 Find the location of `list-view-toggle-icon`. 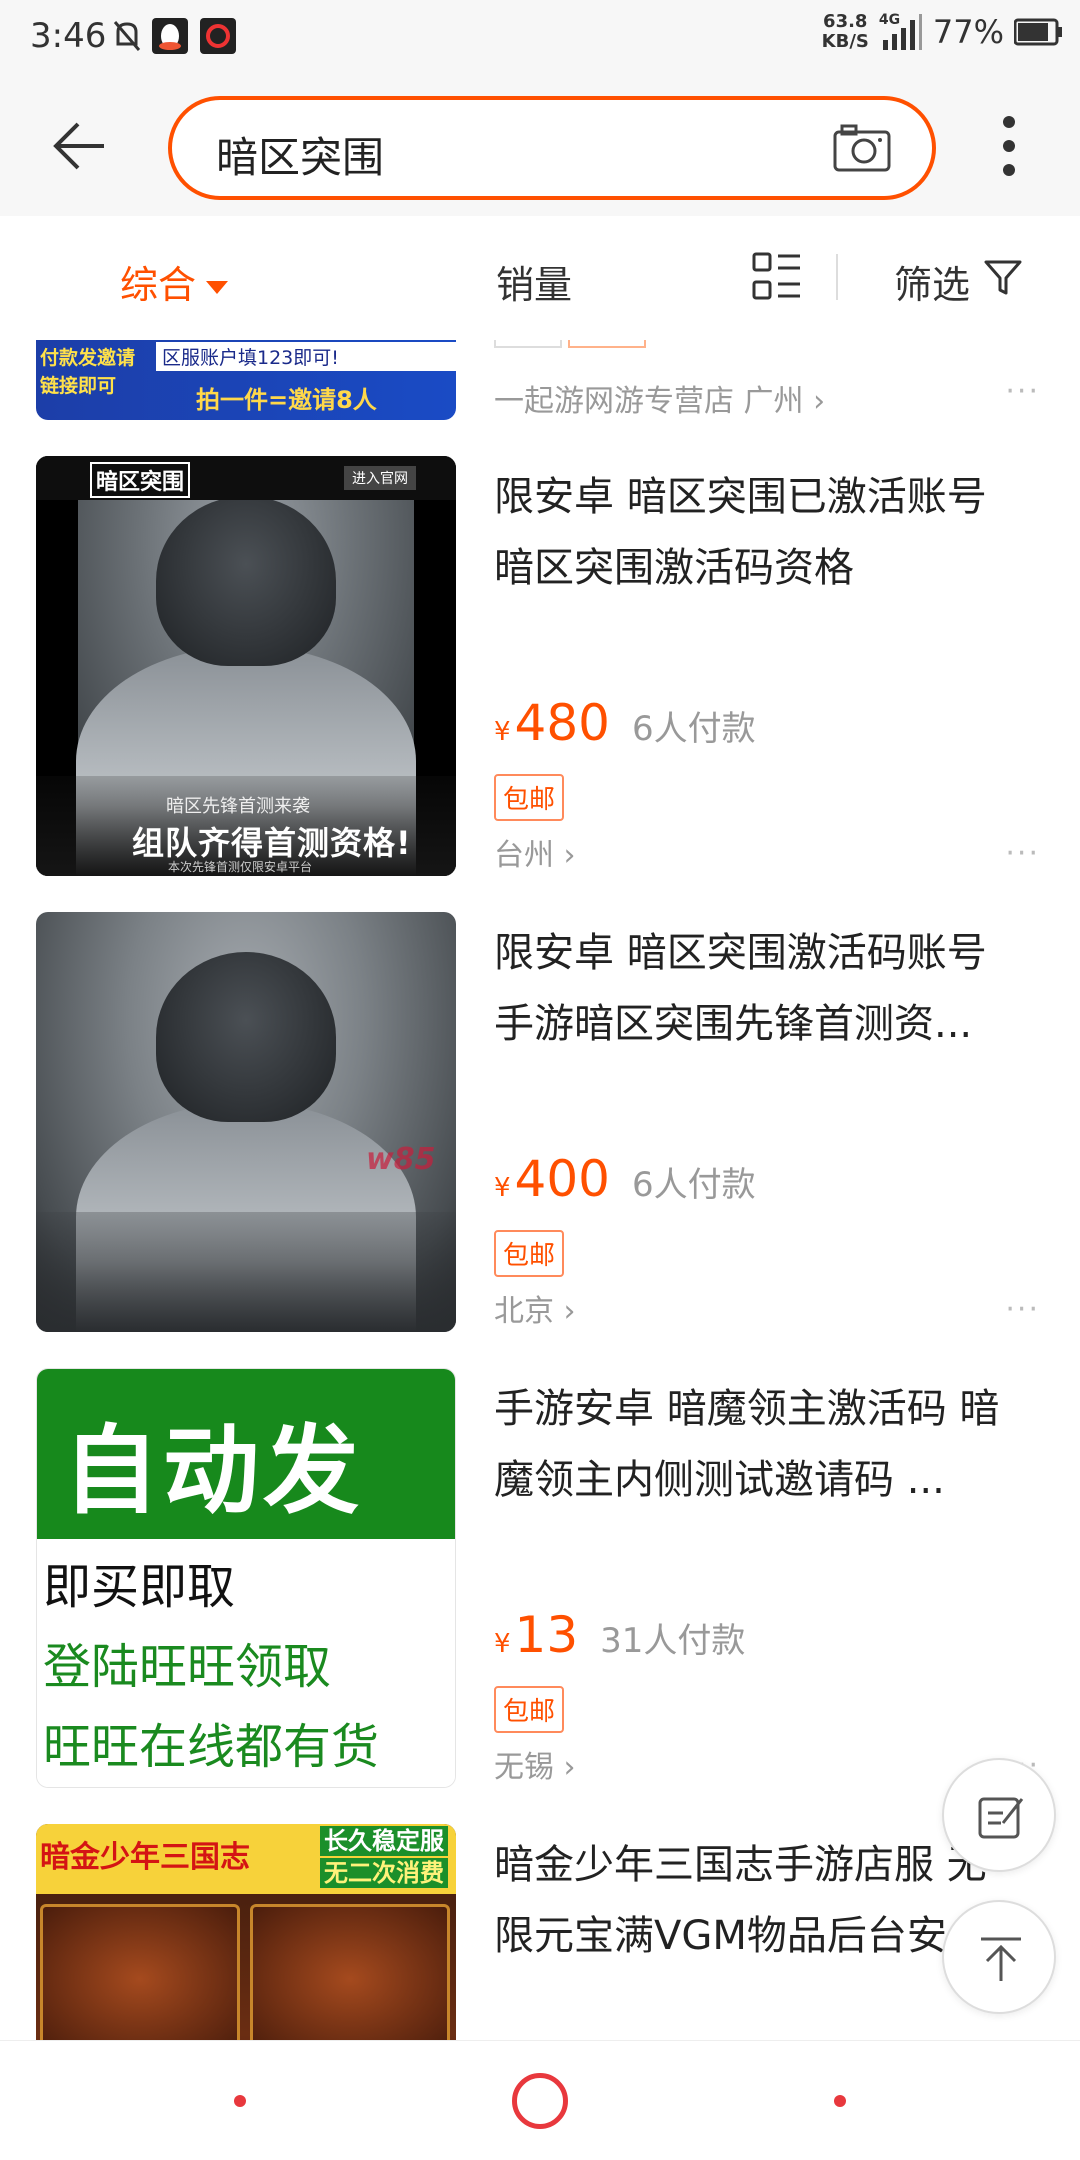

list-view-toggle-icon is located at coordinates (777, 277).